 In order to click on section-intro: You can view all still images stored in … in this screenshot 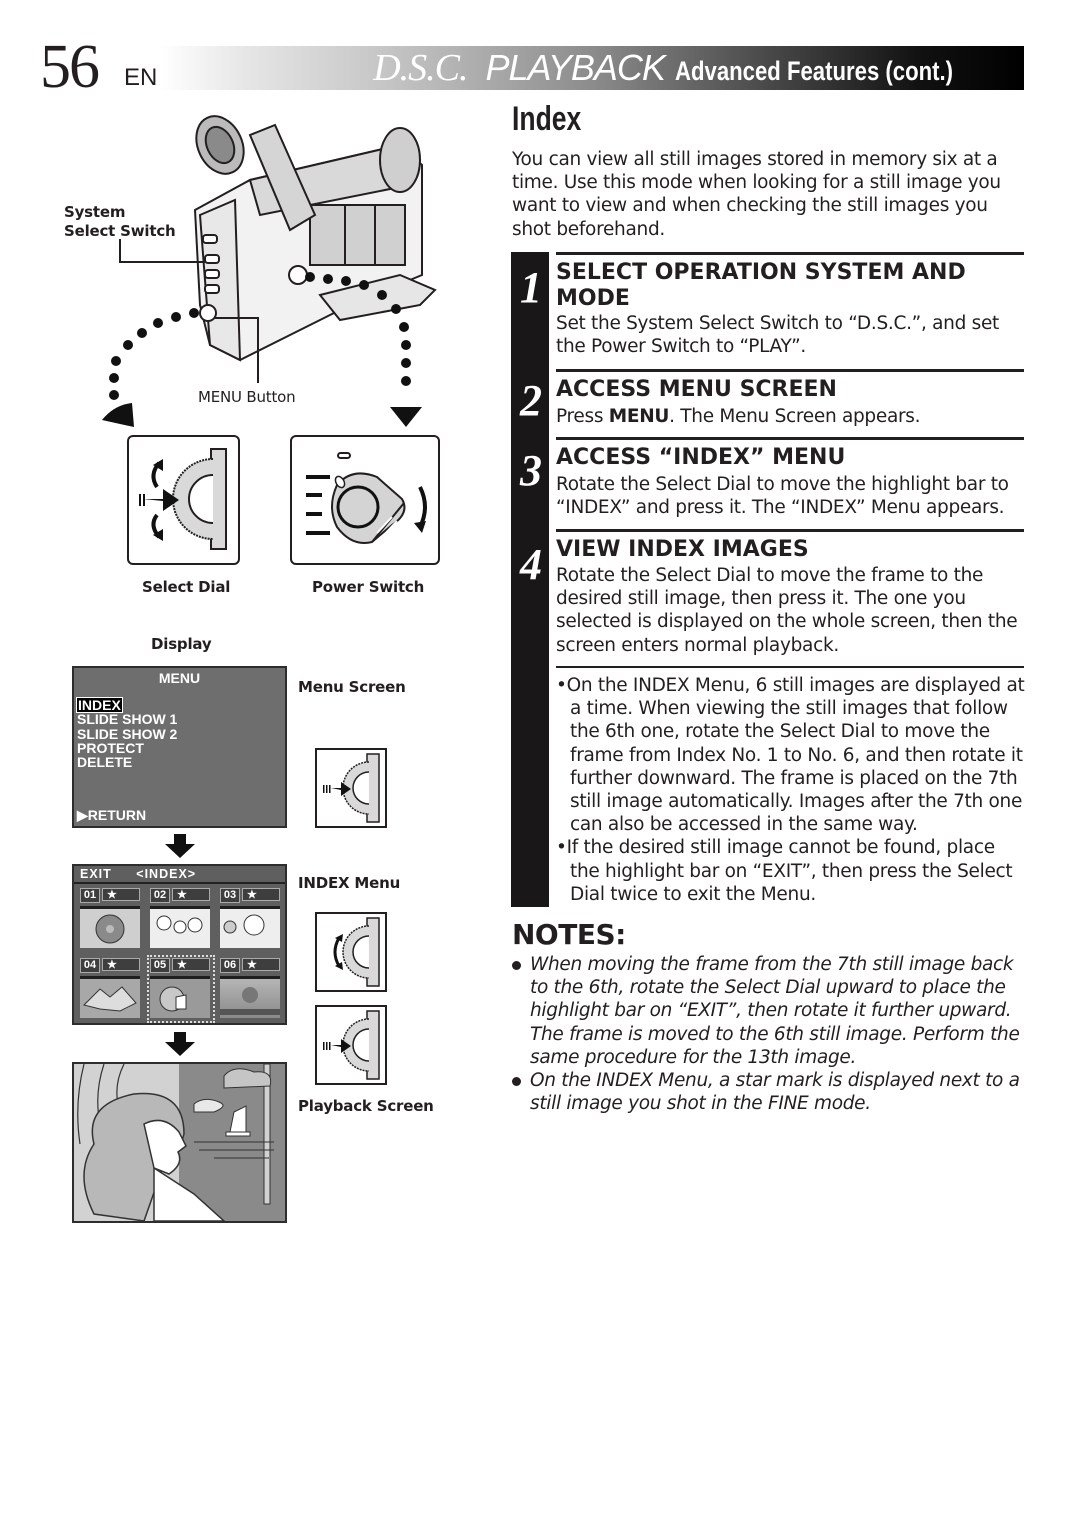, I will do `click(756, 194)`.